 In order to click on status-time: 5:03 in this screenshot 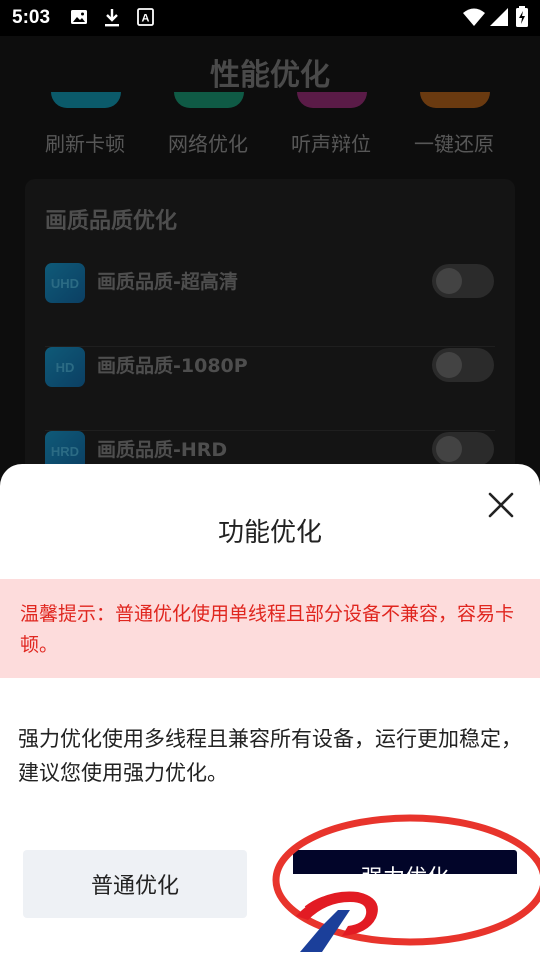, I will do `click(31, 17)`.